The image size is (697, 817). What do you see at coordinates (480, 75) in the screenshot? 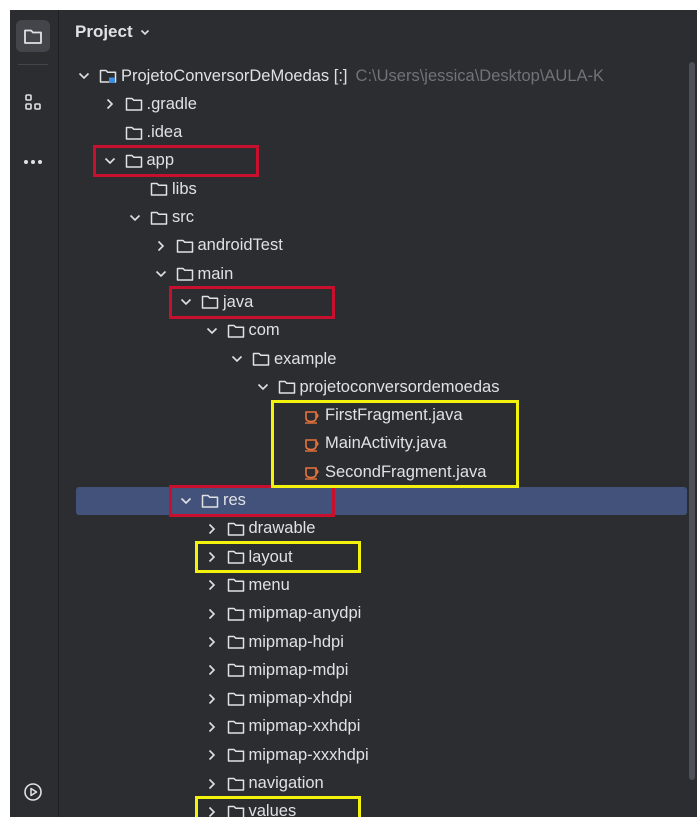
I see `project-path: C:\Users\jessica\Desktop\AULA-K` at bounding box center [480, 75].